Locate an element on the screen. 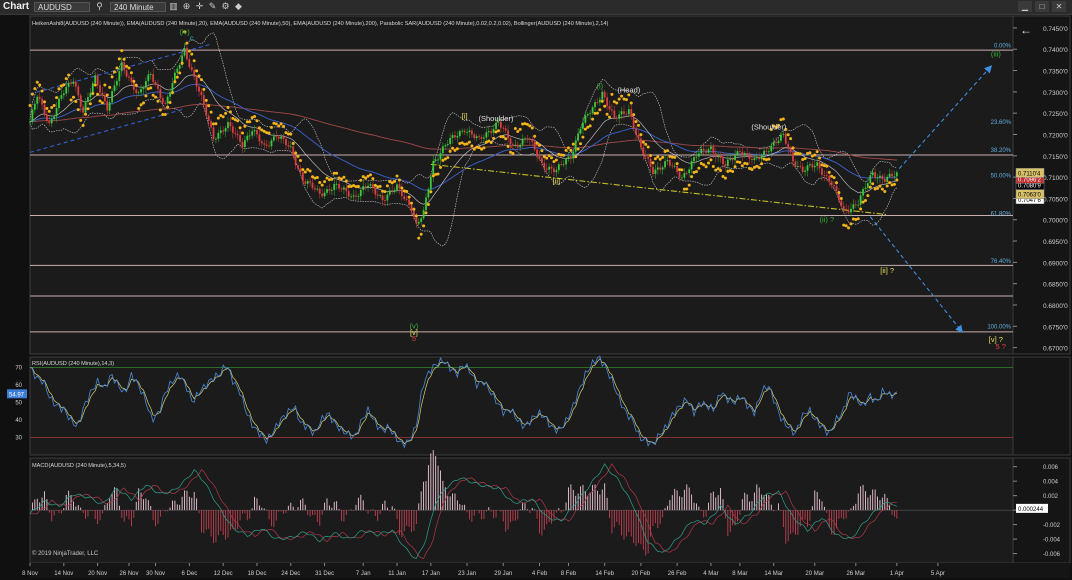  rsi-title: RSI(AUDUSD (240 Minute),14,3) is located at coordinates (73, 364).